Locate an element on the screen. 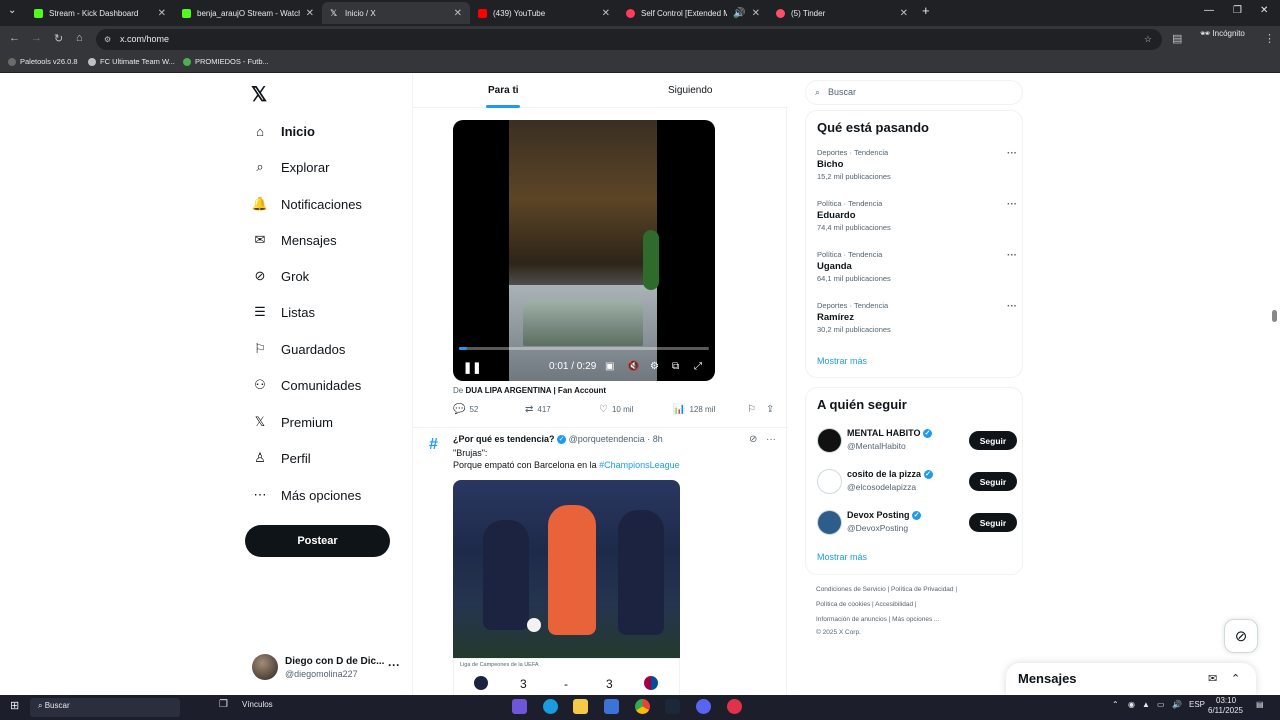  messages-dock: Mensajes ✉ ⌃ is located at coordinates (1131, 679).